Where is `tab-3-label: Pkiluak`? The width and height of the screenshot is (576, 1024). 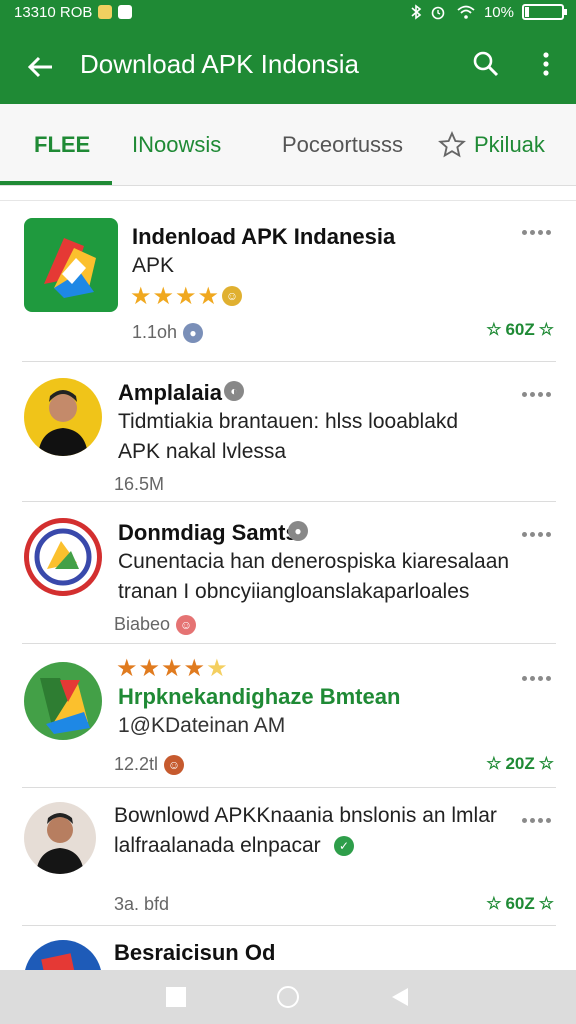 tab-3-label: Pkiluak is located at coordinates (509, 144).